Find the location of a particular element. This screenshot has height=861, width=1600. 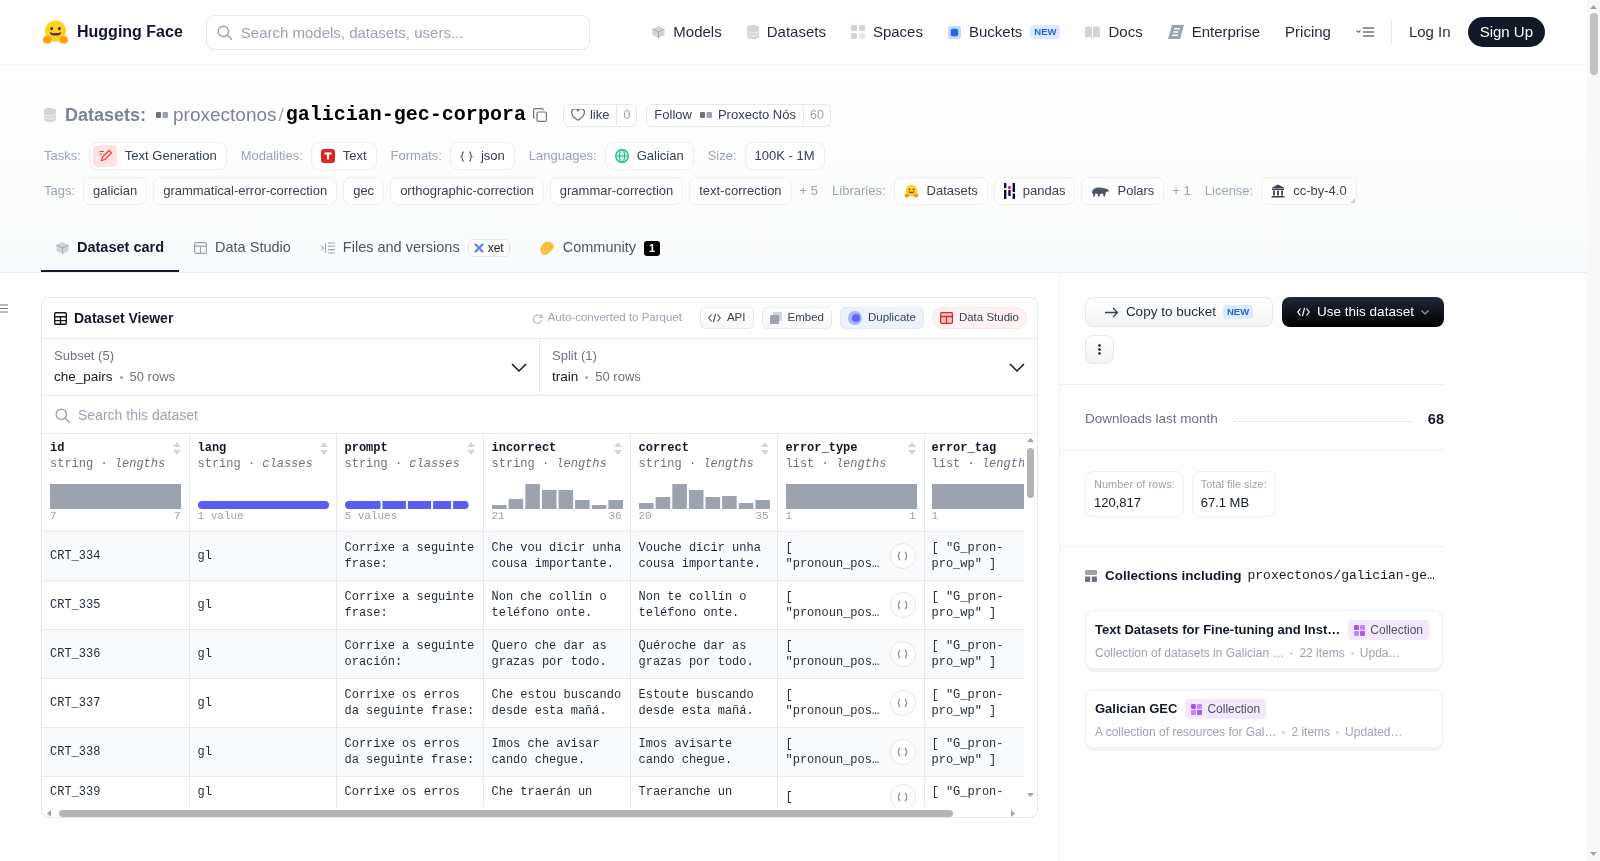

toolbar-button: Data Studio is located at coordinates (979, 318).